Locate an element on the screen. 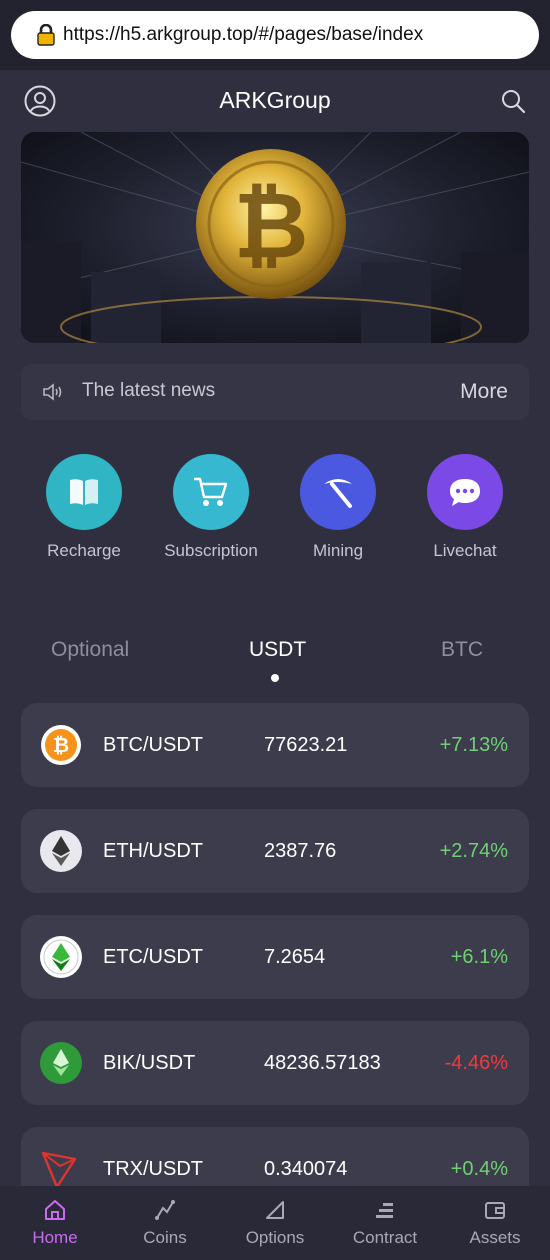 The width and height of the screenshot is (550, 1260). coin-row-btc: ₿ BTC/USDT 77623.21 +7.13% is located at coordinates (275, 745).